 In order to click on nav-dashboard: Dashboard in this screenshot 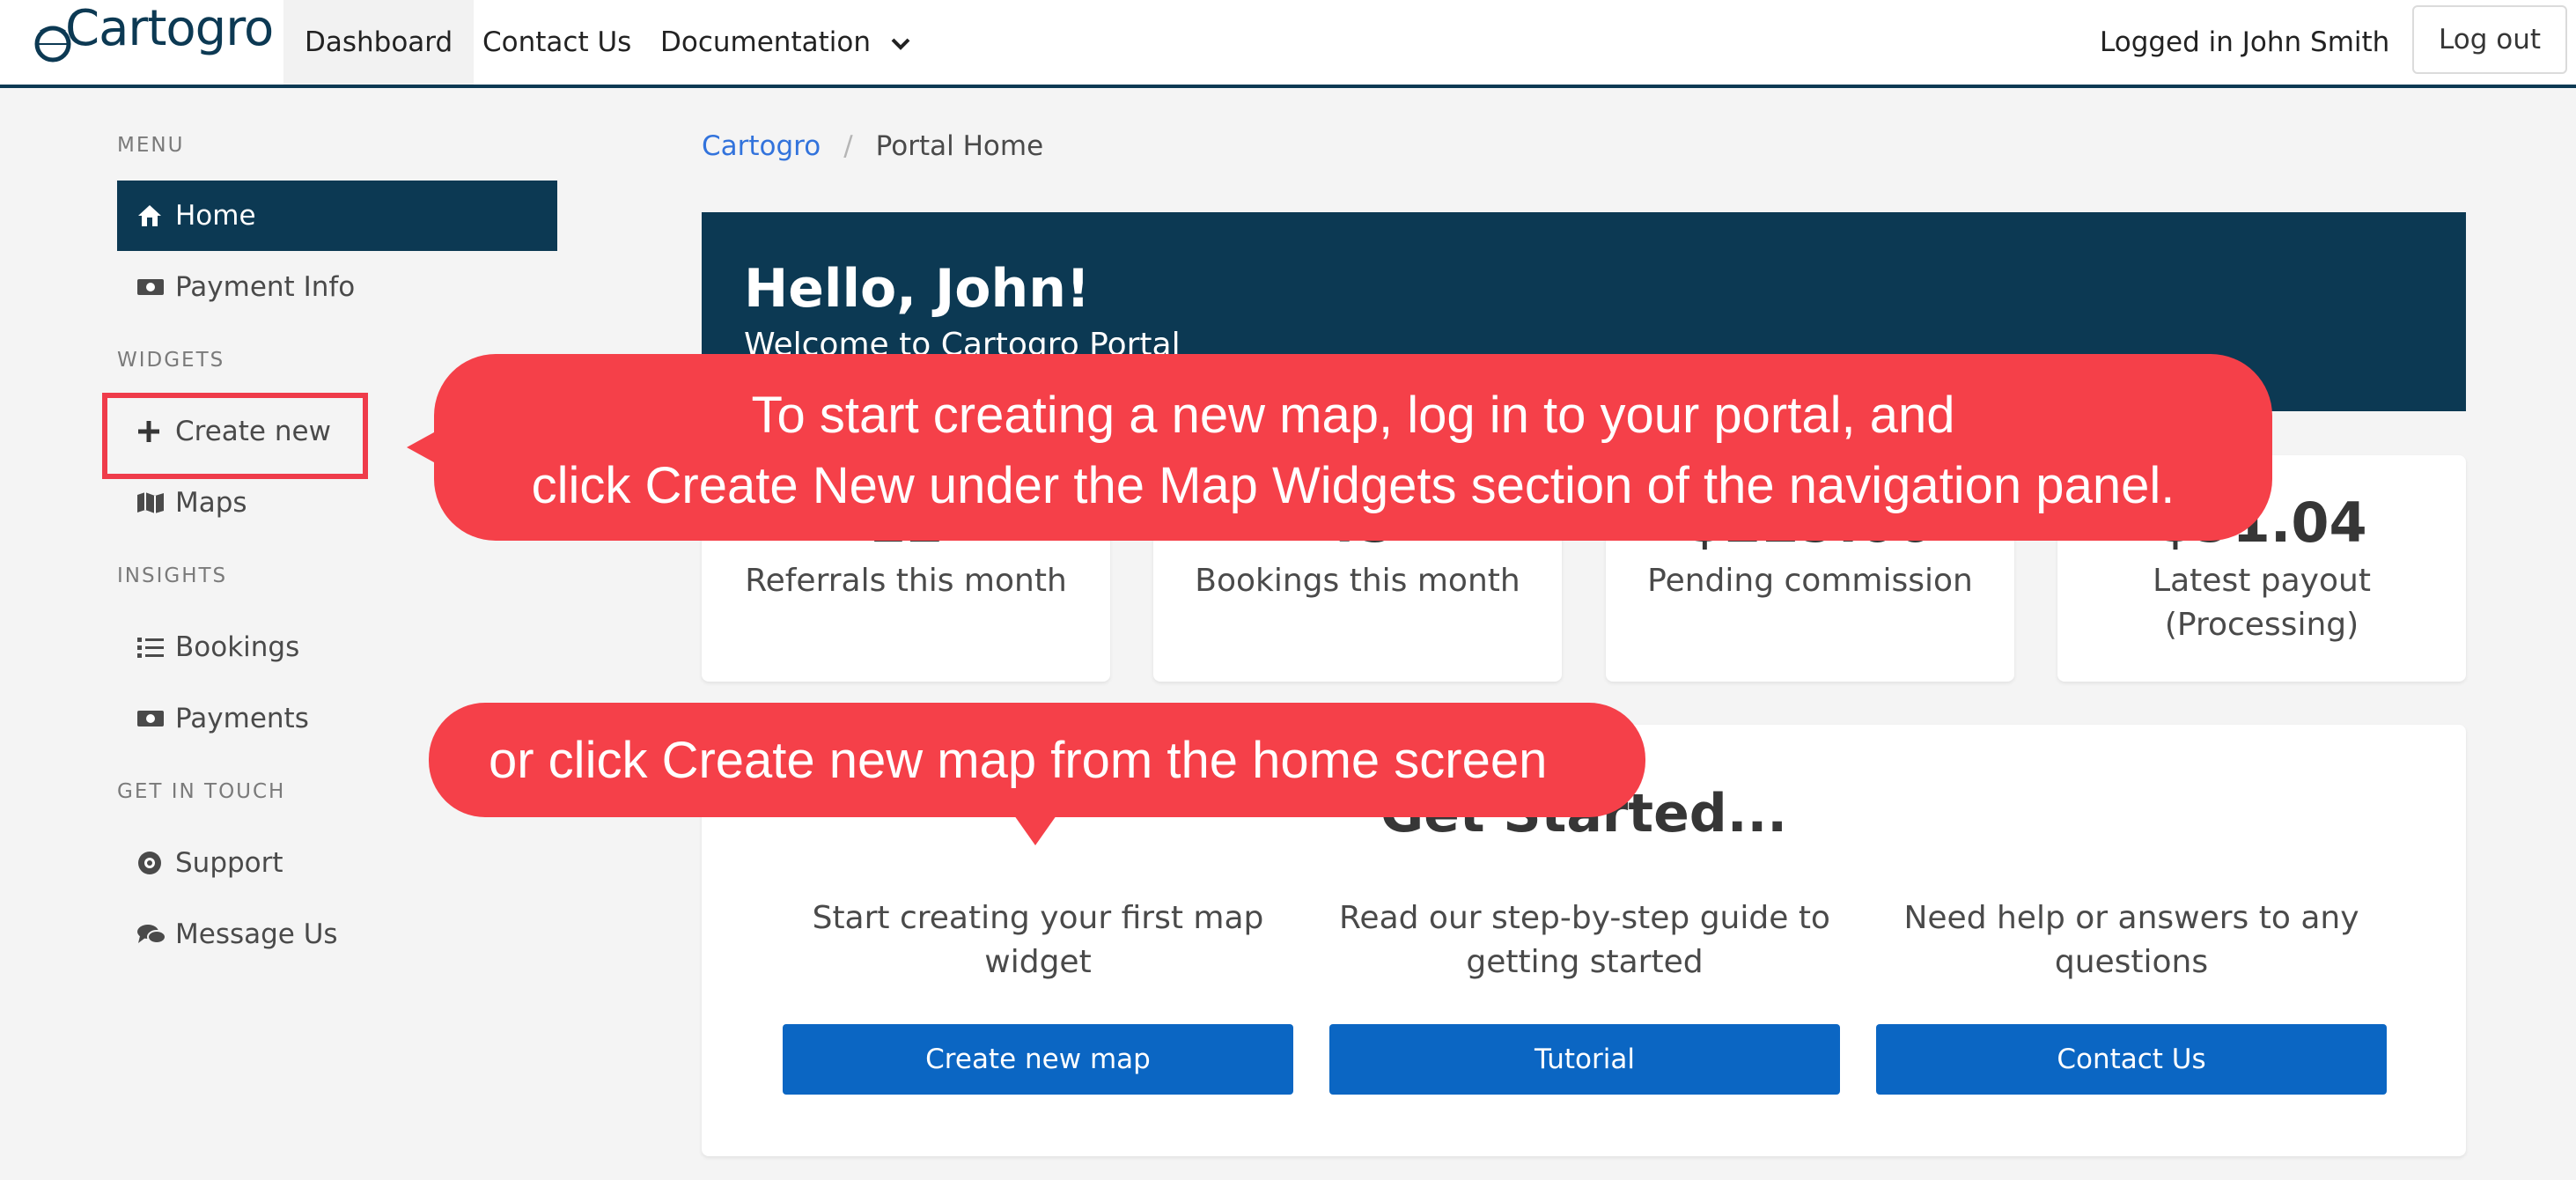, I will do `click(379, 42)`.